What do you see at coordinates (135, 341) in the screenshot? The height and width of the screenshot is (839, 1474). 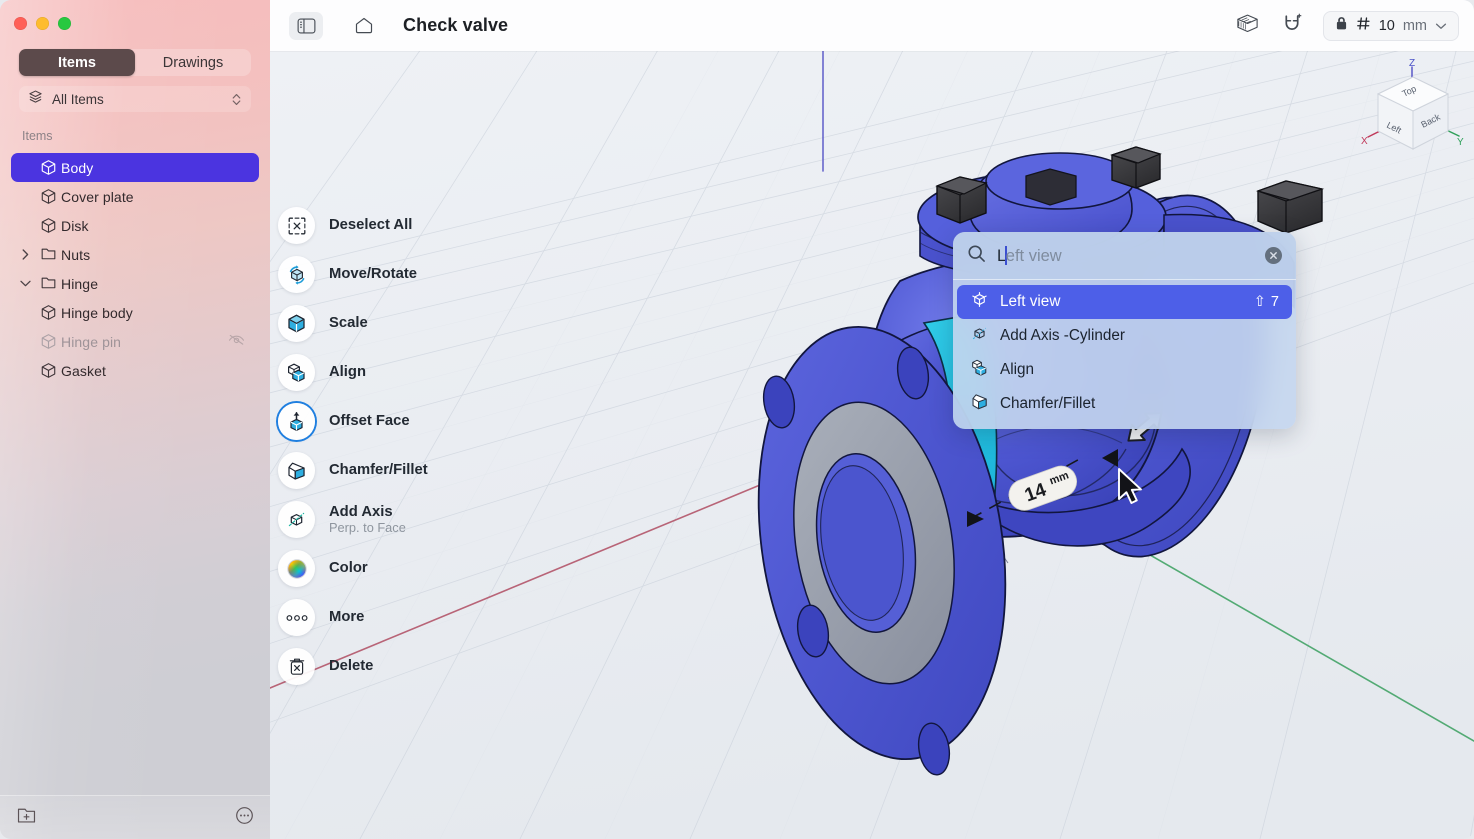 I see `tree-item-hinge-pin: Hinge pin` at bounding box center [135, 341].